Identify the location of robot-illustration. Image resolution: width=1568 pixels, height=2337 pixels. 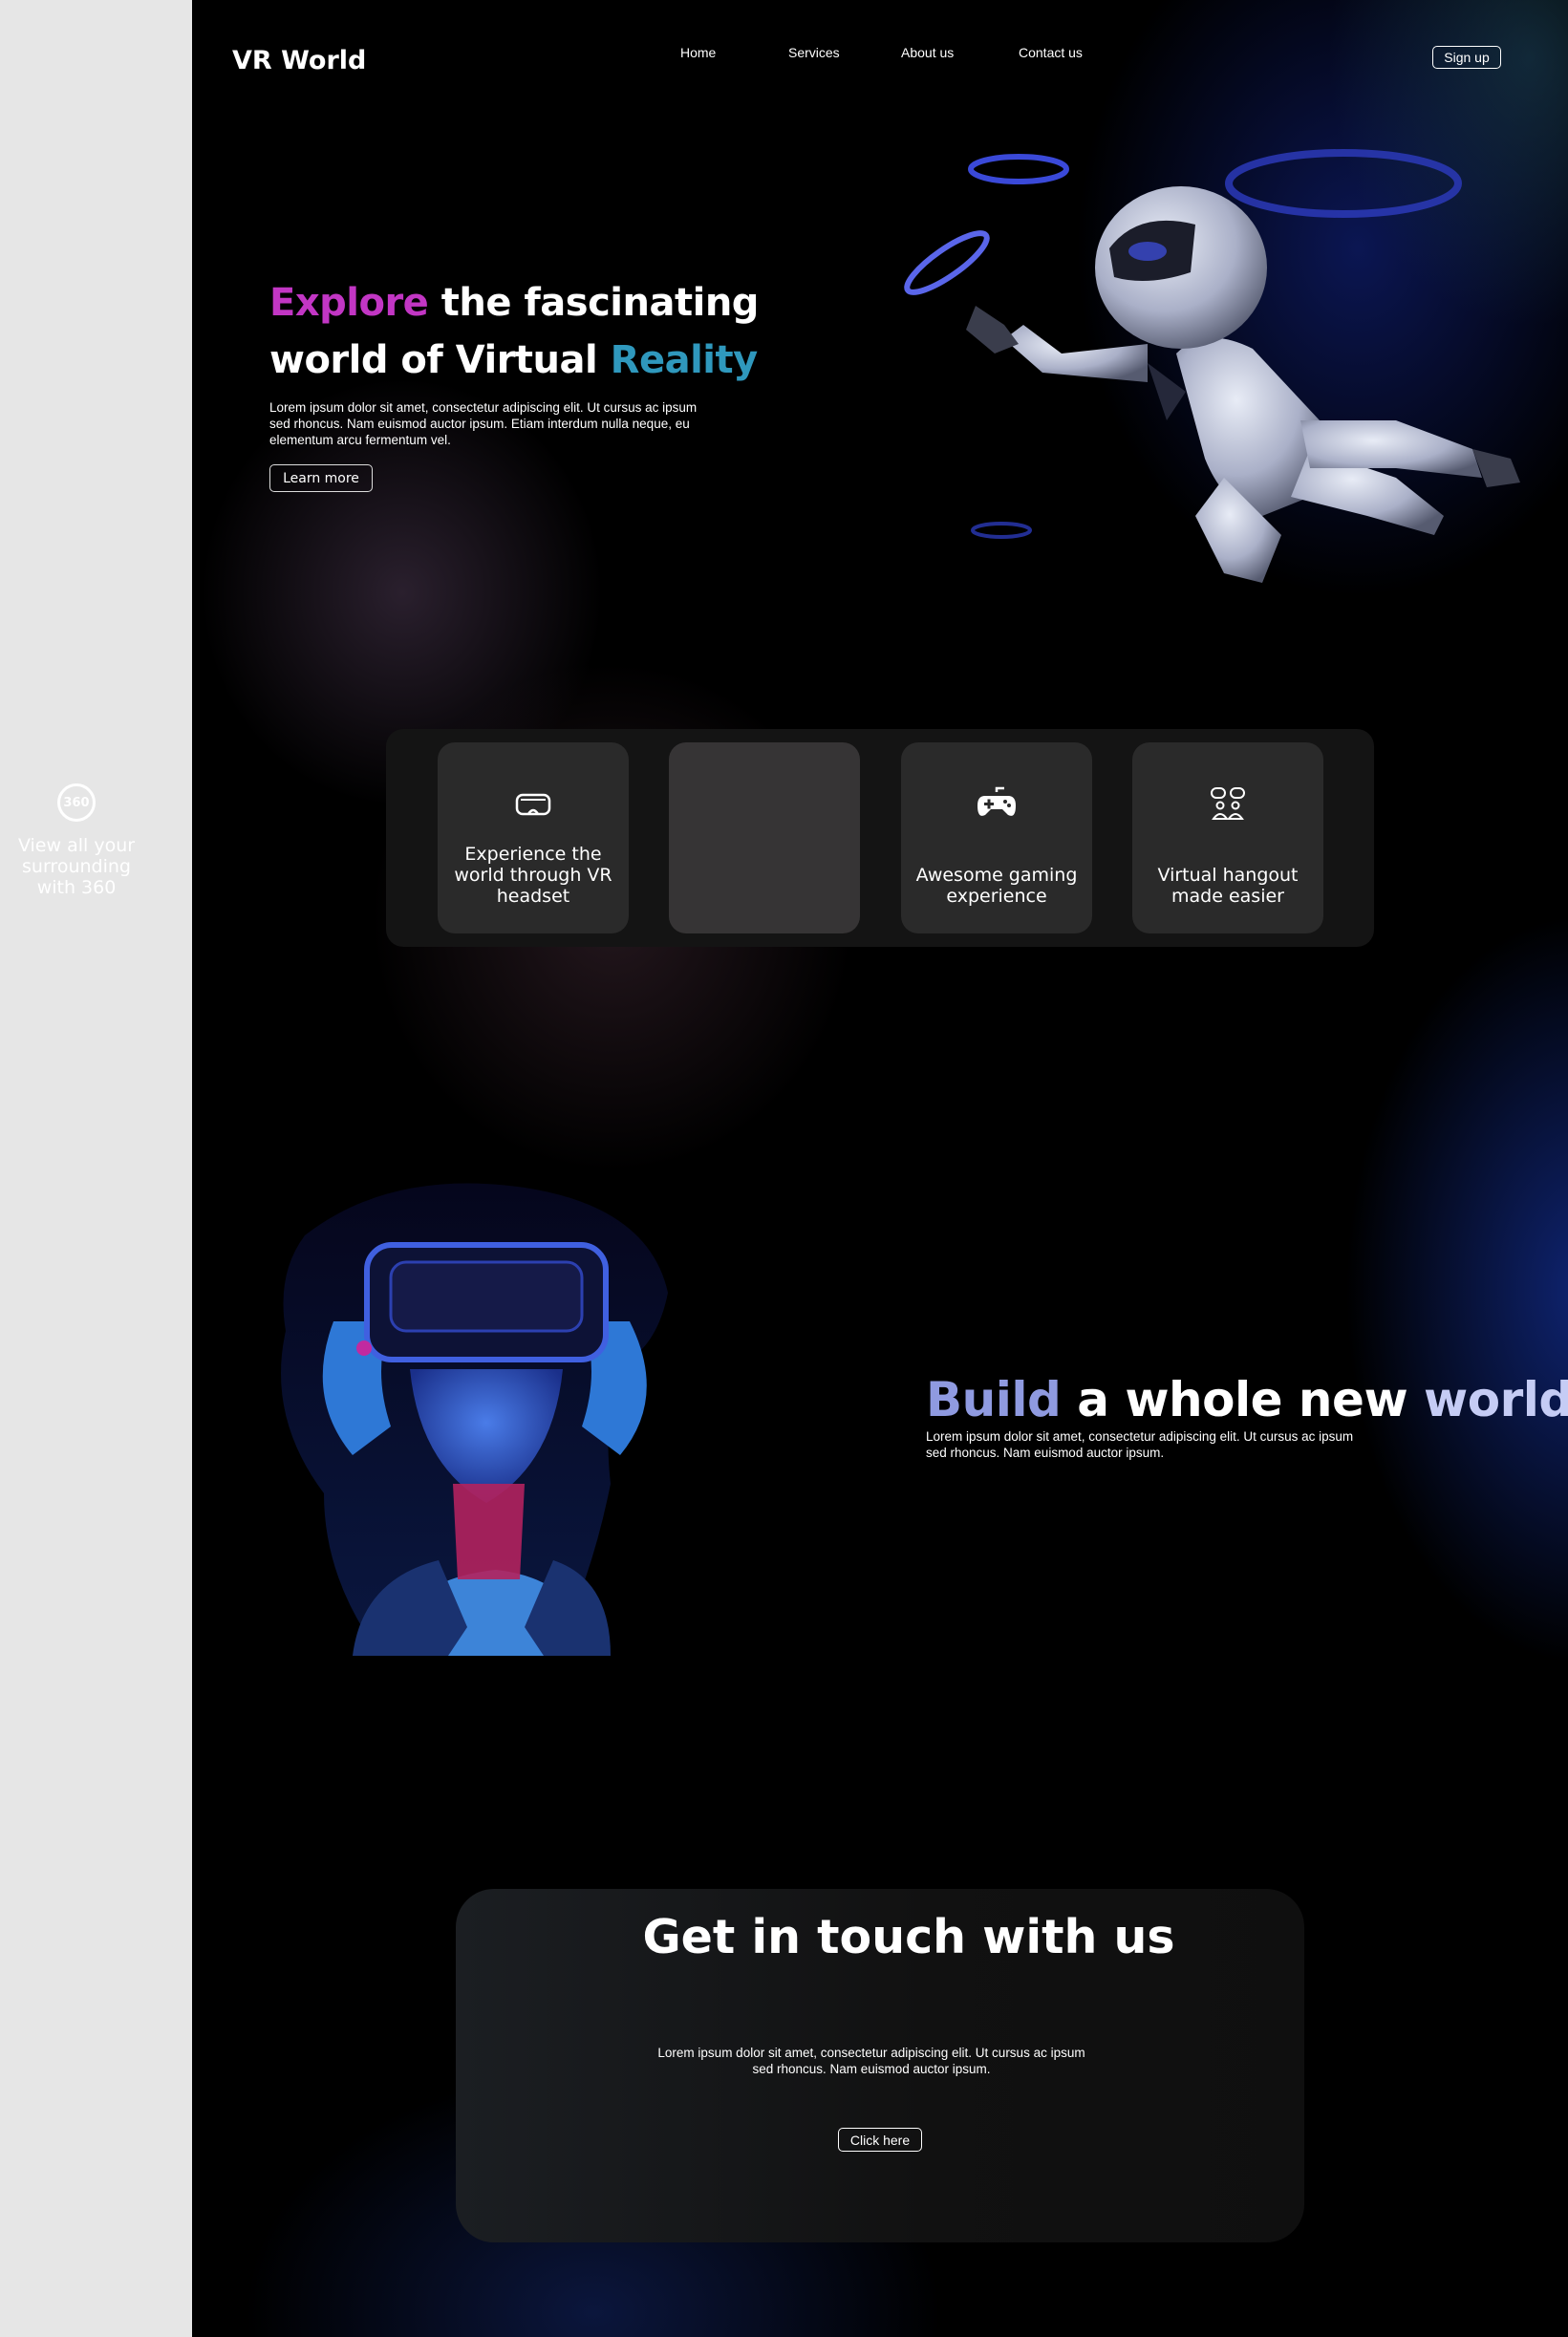
(1212, 366).